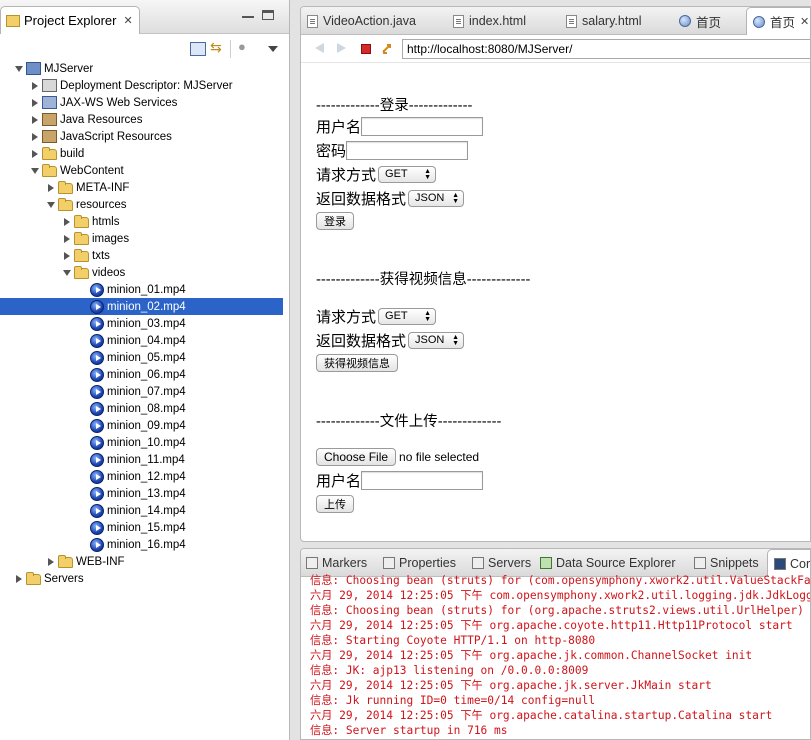 The height and width of the screenshot is (740, 811). What do you see at coordinates (356, 457) in the screenshot?
I see `choose-file-button: Choose File` at bounding box center [356, 457].